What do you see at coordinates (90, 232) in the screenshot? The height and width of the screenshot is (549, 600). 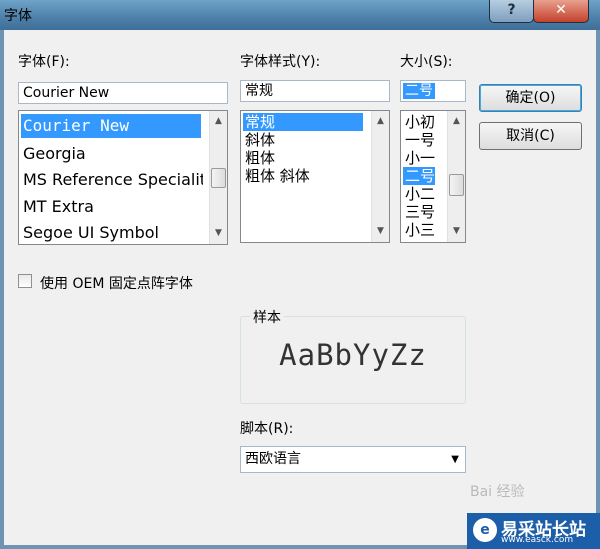 I see `font-item-segoe-ui-symbol: Segoe UI Symbol` at bounding box center [90, 232].